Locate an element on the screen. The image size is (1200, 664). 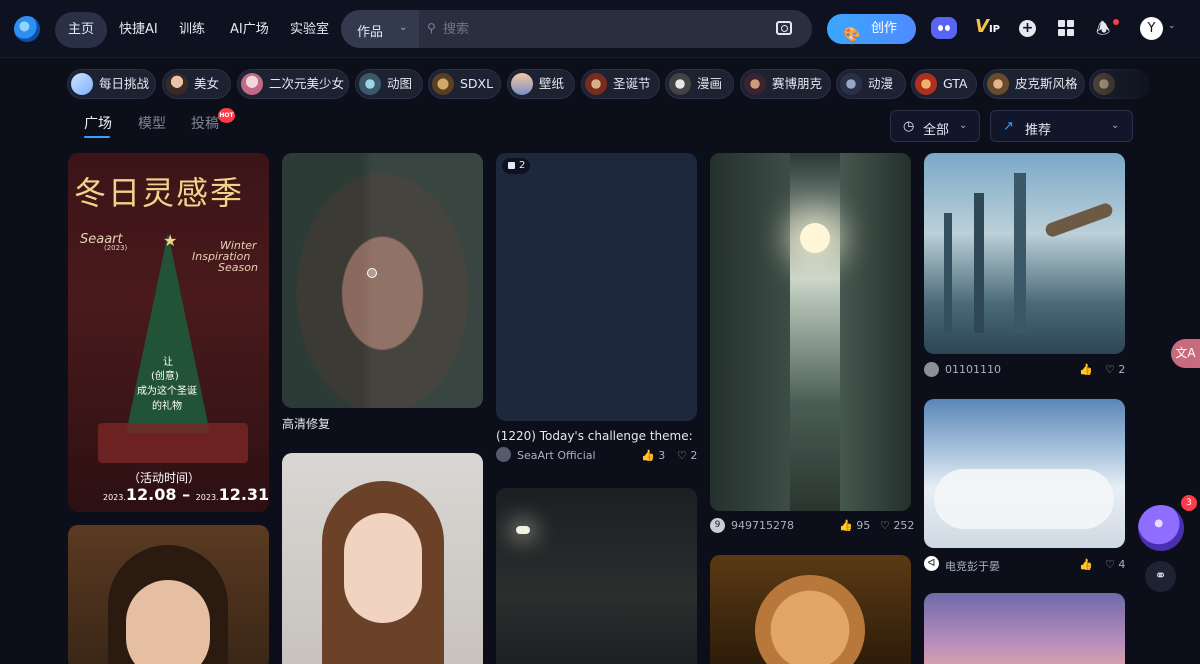
image-count-badge: 2 is located at coordinates (516, 166).